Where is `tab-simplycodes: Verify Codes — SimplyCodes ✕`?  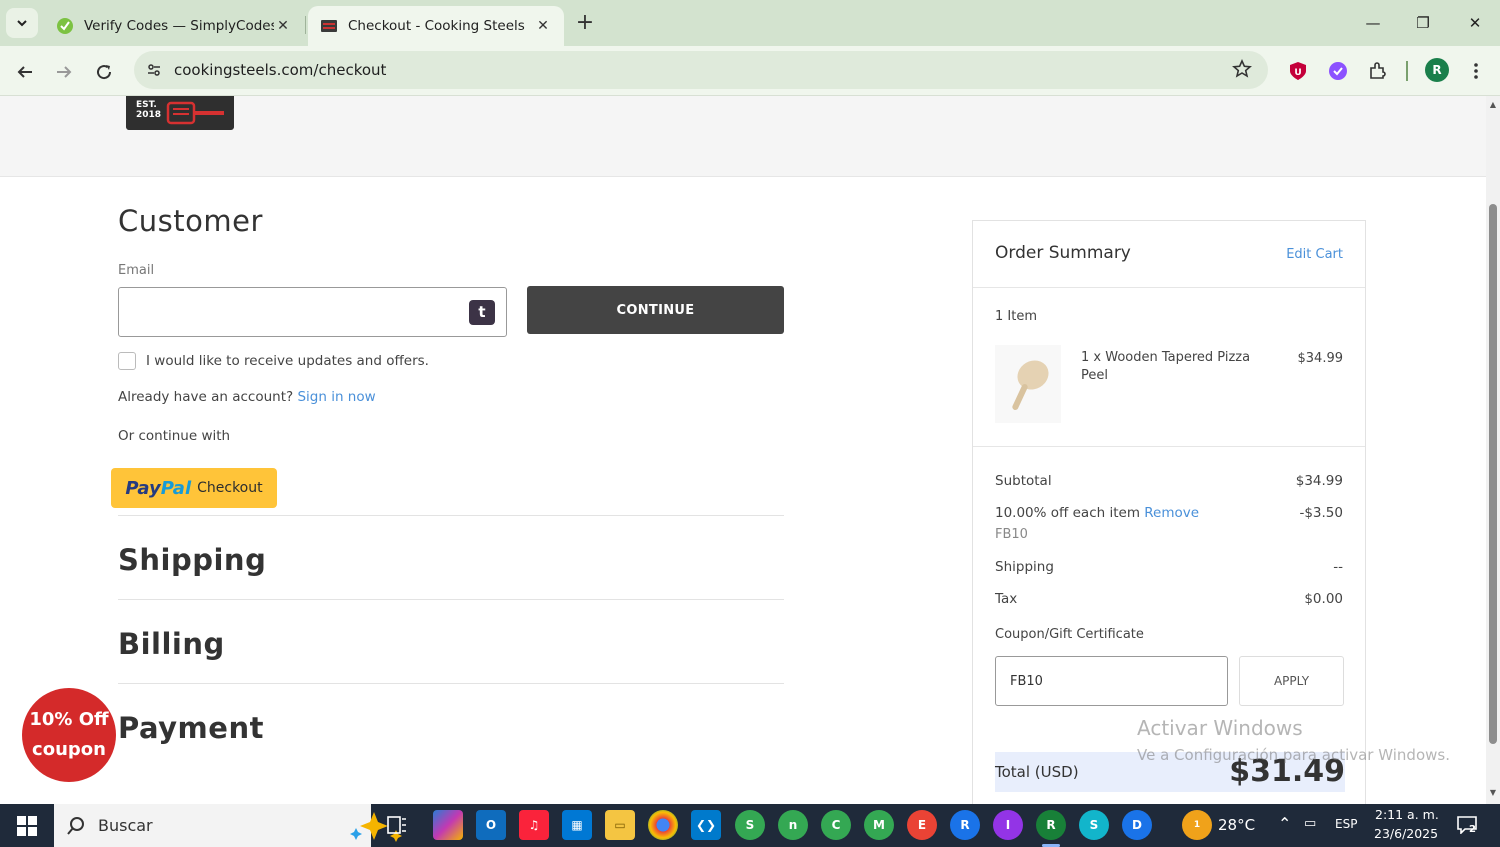
tab-simplycodes: Verify Codes — SimplyCodes ✕ is located at coordinates (174, 26).